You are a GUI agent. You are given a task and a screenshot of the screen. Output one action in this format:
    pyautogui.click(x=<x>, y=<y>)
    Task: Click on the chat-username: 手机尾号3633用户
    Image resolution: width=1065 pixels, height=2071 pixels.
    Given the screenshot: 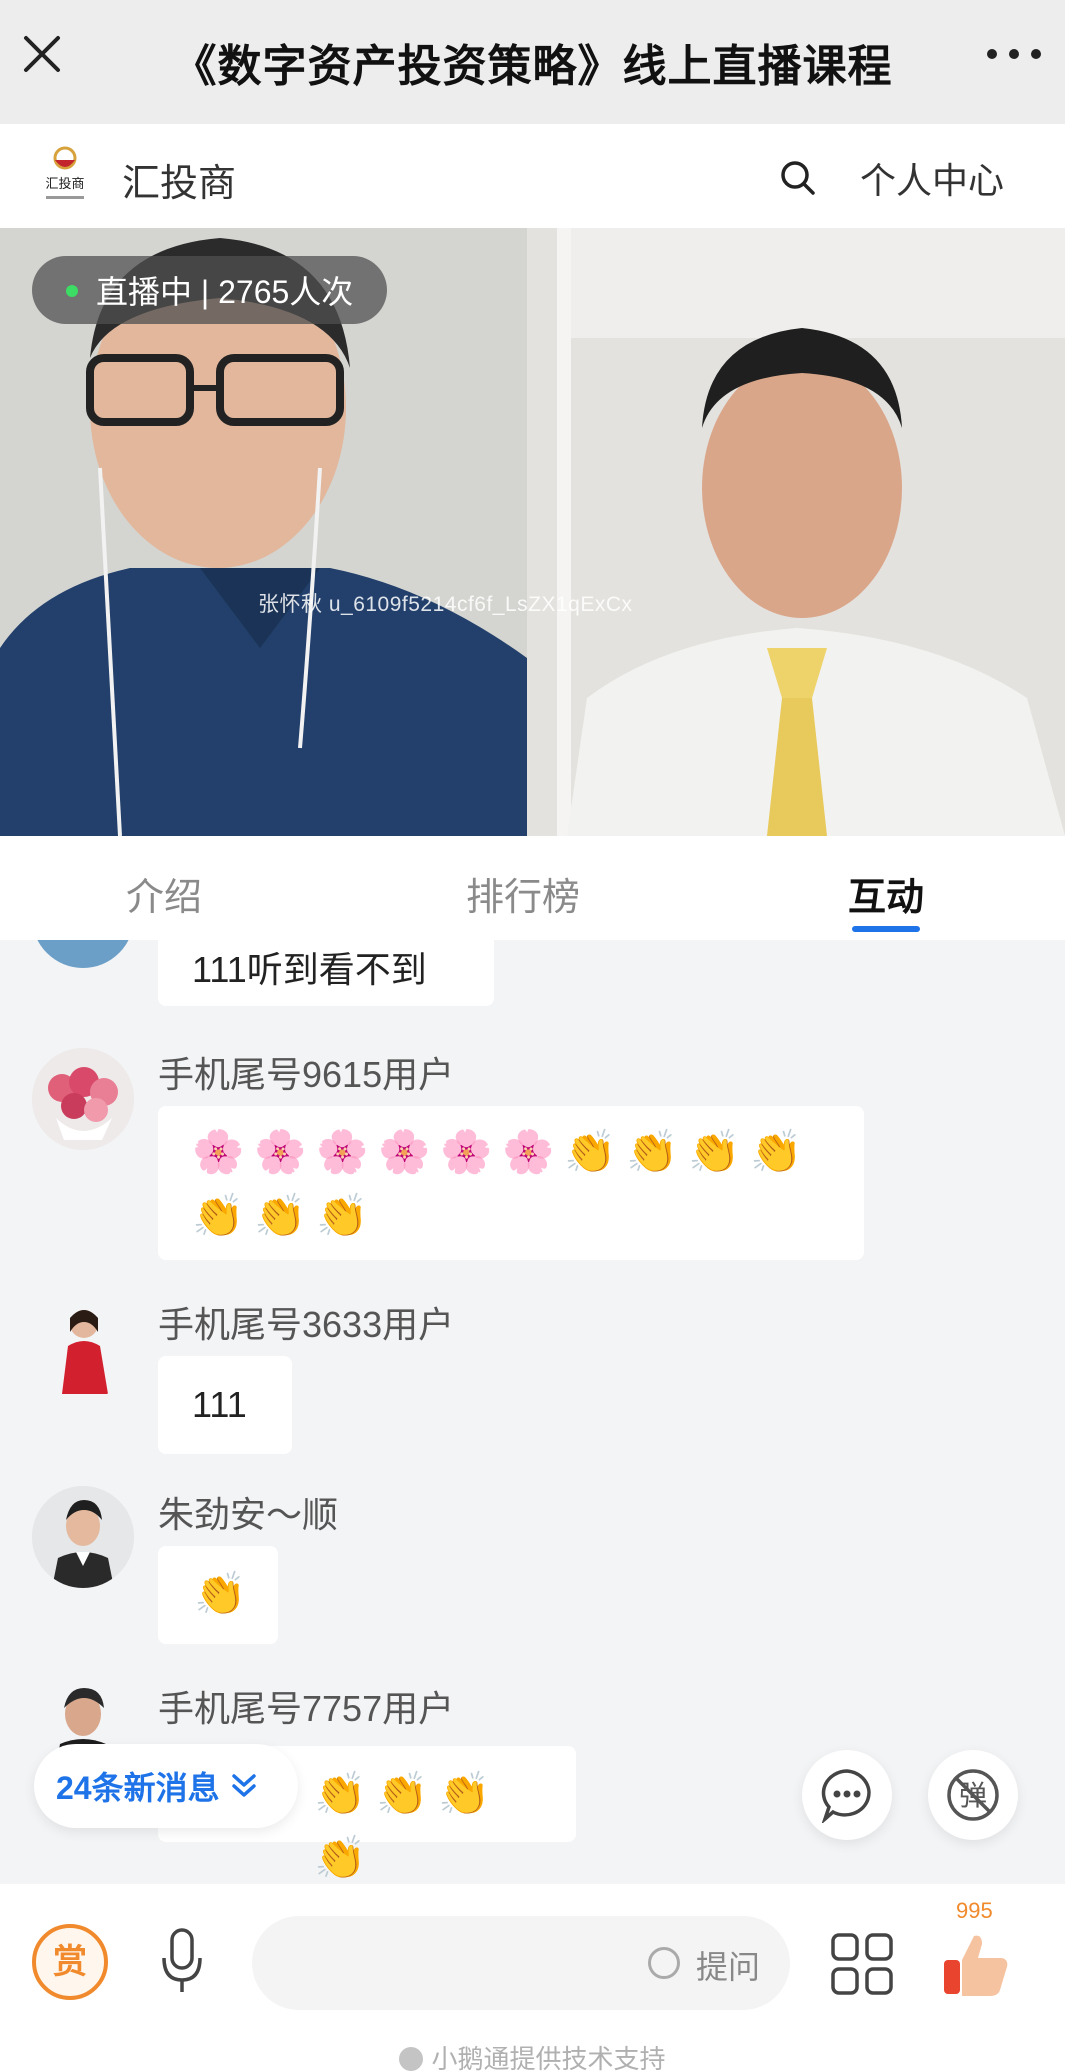 What is the action you would take?
    pyautogui.click(x=306, y=1324)
    